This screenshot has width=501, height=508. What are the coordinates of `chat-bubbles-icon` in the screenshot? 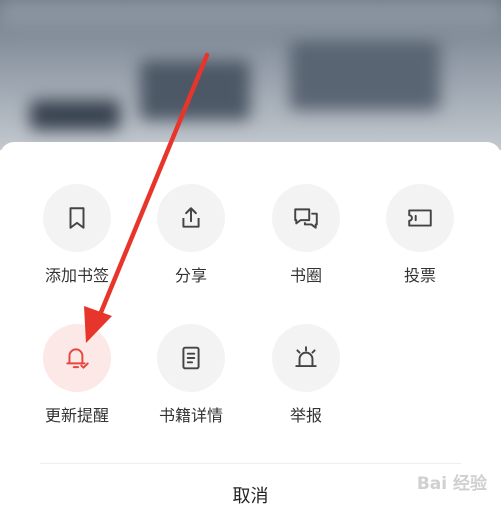 It's located at (306, 218).